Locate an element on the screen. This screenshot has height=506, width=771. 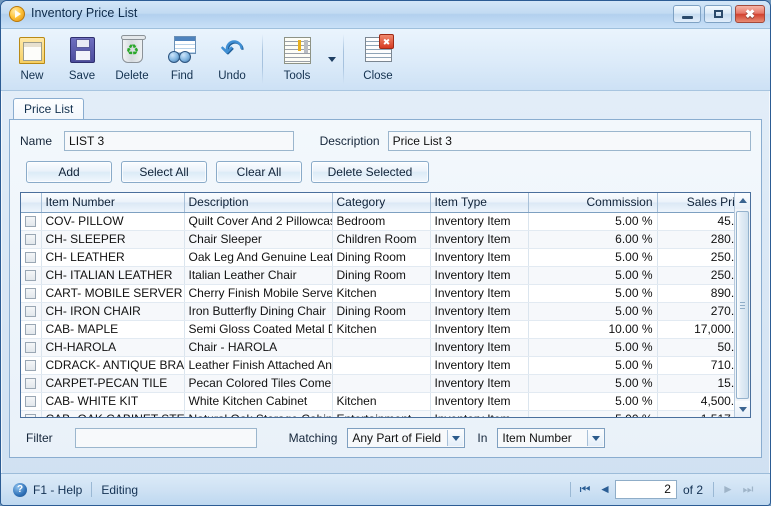
toolbar-label-save: Save is located at coordinates (82, 76).